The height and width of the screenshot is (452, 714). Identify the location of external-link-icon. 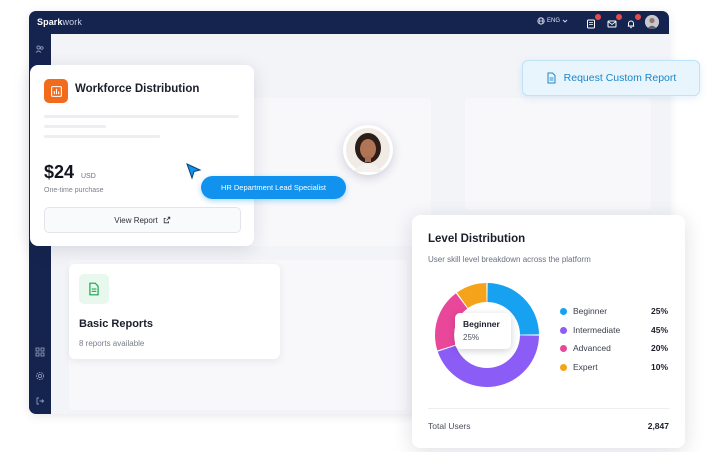
(166, 220).